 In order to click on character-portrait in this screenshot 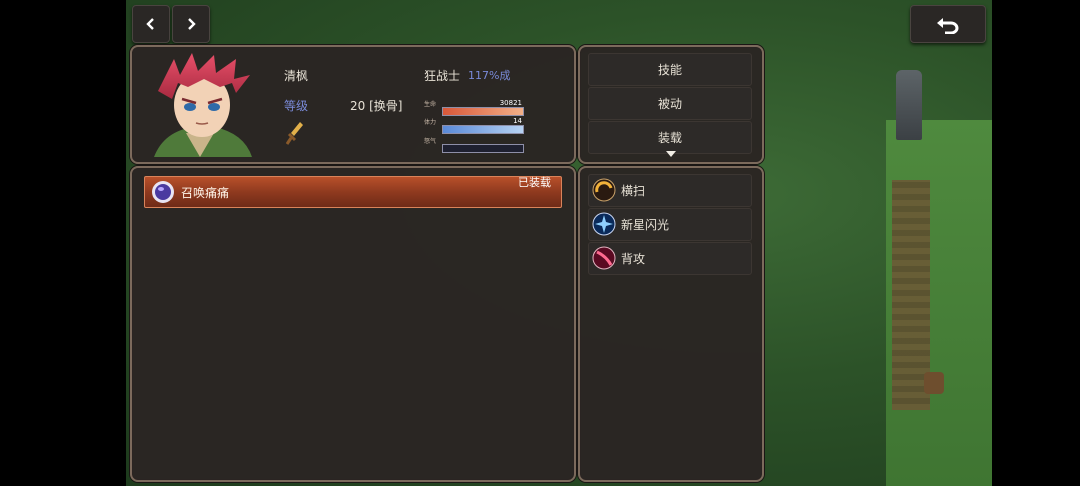, I will do `click(203, 105)`.